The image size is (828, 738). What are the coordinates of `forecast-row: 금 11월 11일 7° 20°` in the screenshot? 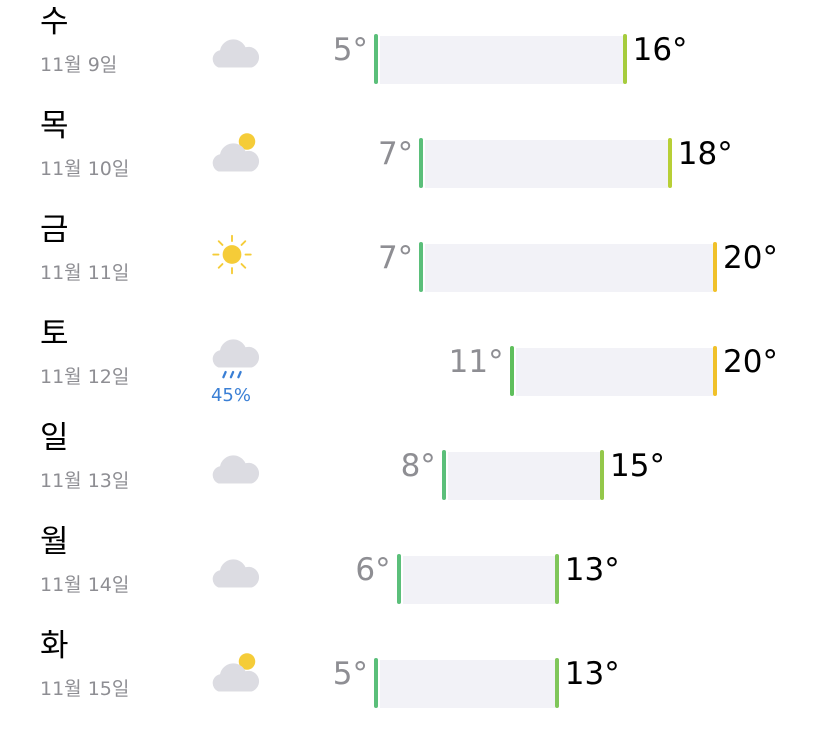 It's located at (414, 264).